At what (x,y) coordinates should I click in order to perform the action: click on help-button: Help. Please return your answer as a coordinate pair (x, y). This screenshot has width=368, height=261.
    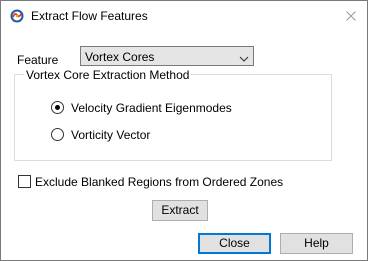
    Looking at the image, I should click on (316, 243).